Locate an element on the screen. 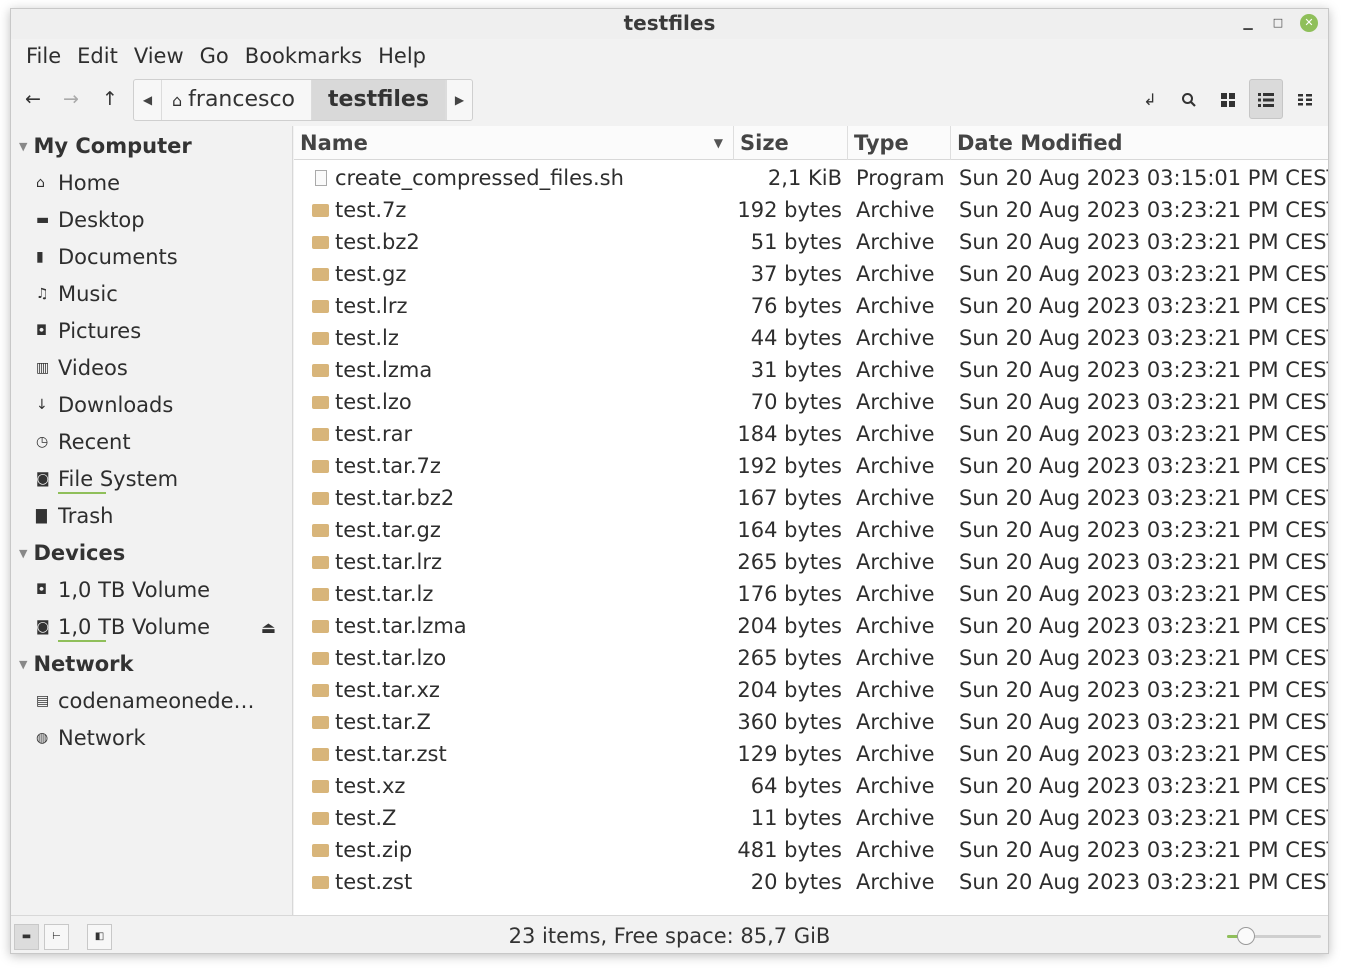  column-header-label: Type is located at coordinates (881, 143).